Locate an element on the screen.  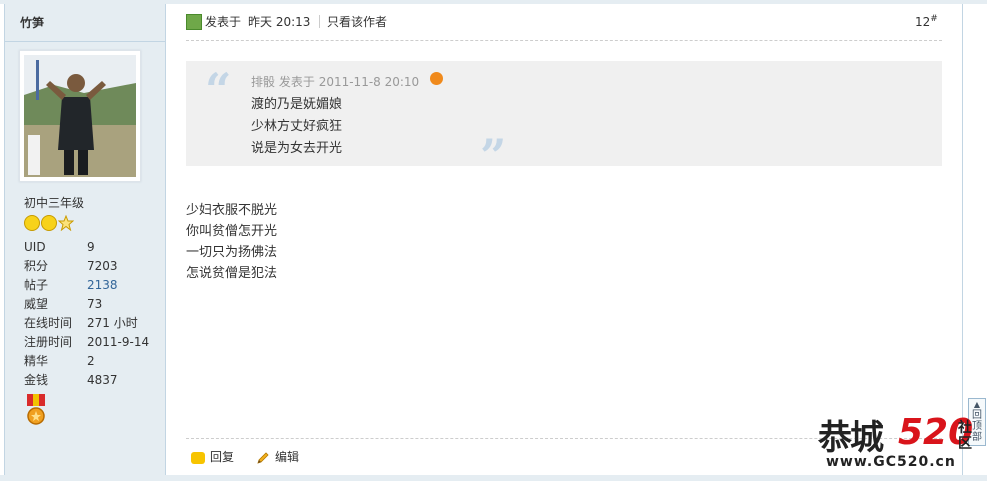
pencil-icon is located at coordinates (263, 457).